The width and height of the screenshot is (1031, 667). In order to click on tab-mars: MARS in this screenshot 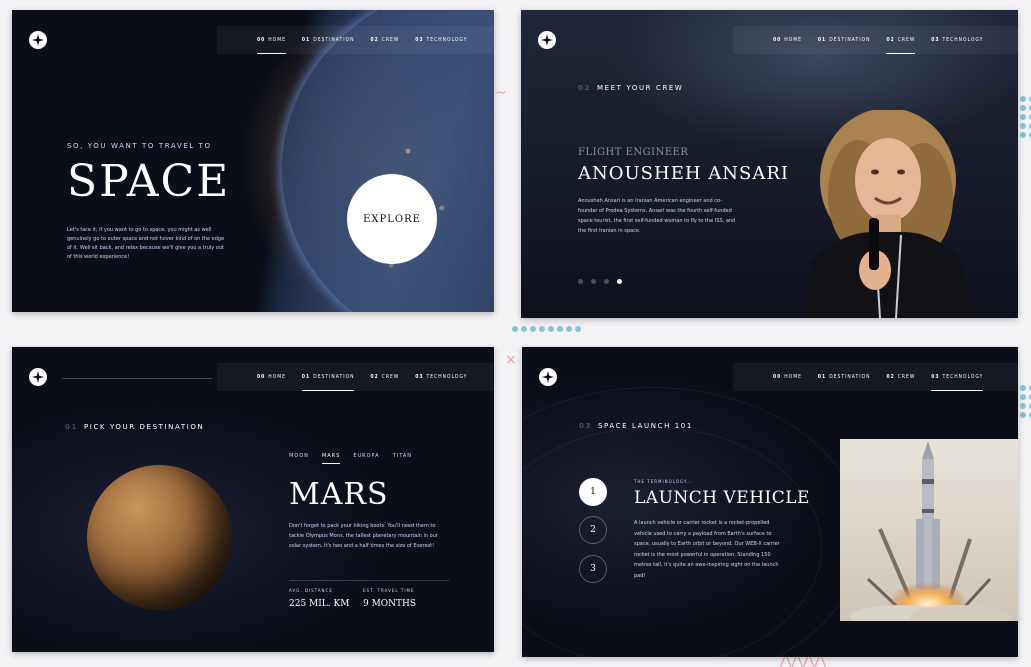, I will do `click(331, 458)`.